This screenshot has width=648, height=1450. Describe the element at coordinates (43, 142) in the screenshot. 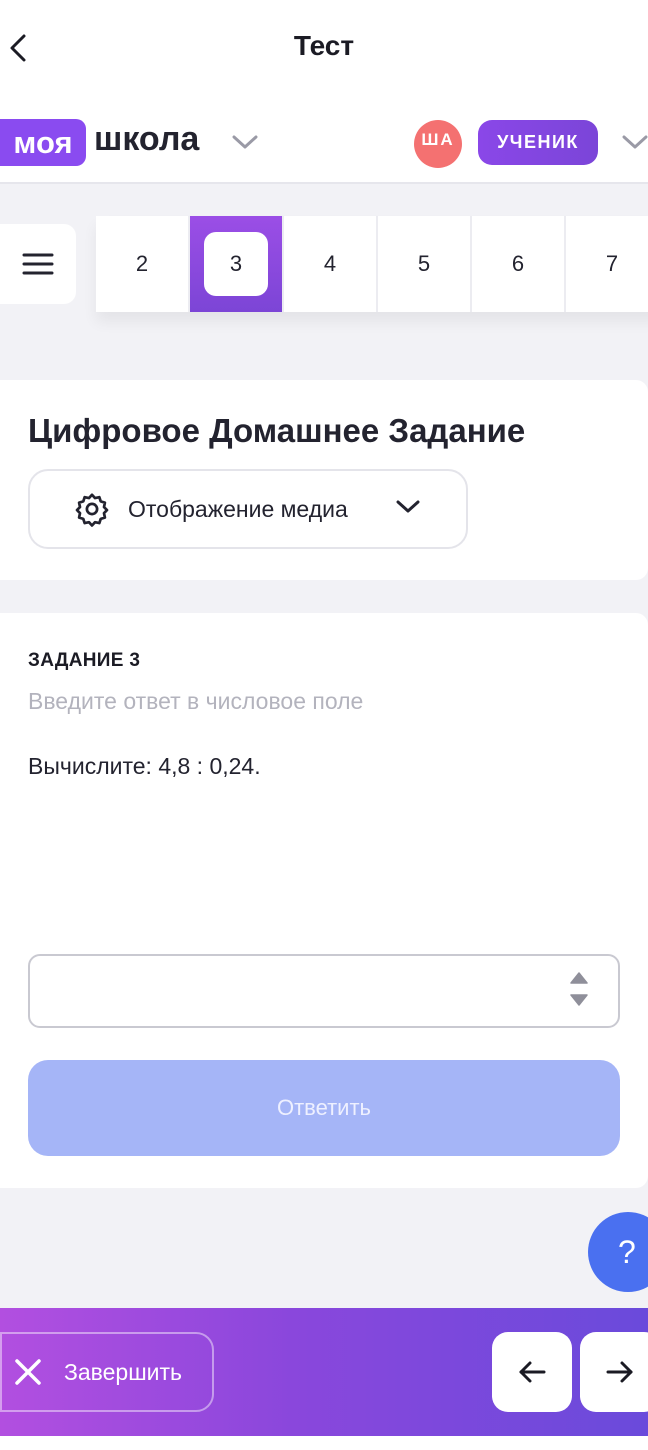

I see `logo-moya: моя` at that location.